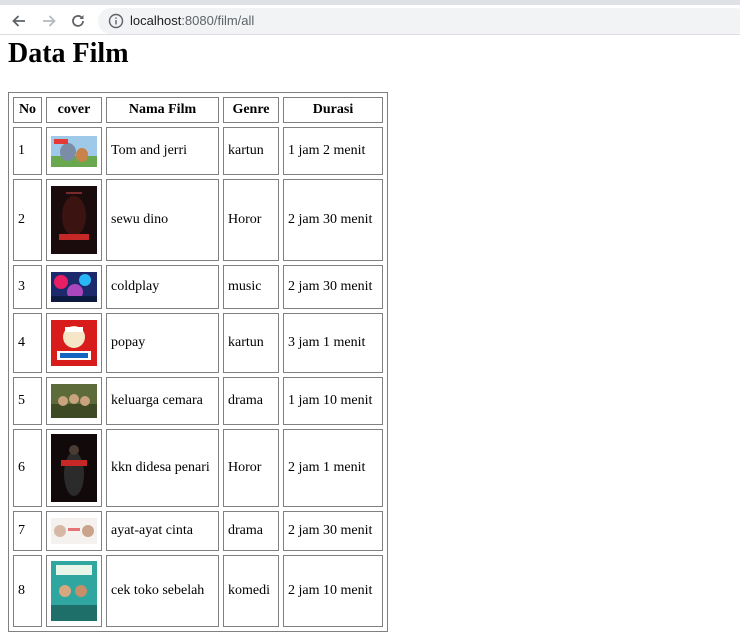 The height and width of the screenshot is (632, 740). I want to click on table-row: 6 kkn didesa penari Horor 2 jam 1 menit, so click(198, 468).